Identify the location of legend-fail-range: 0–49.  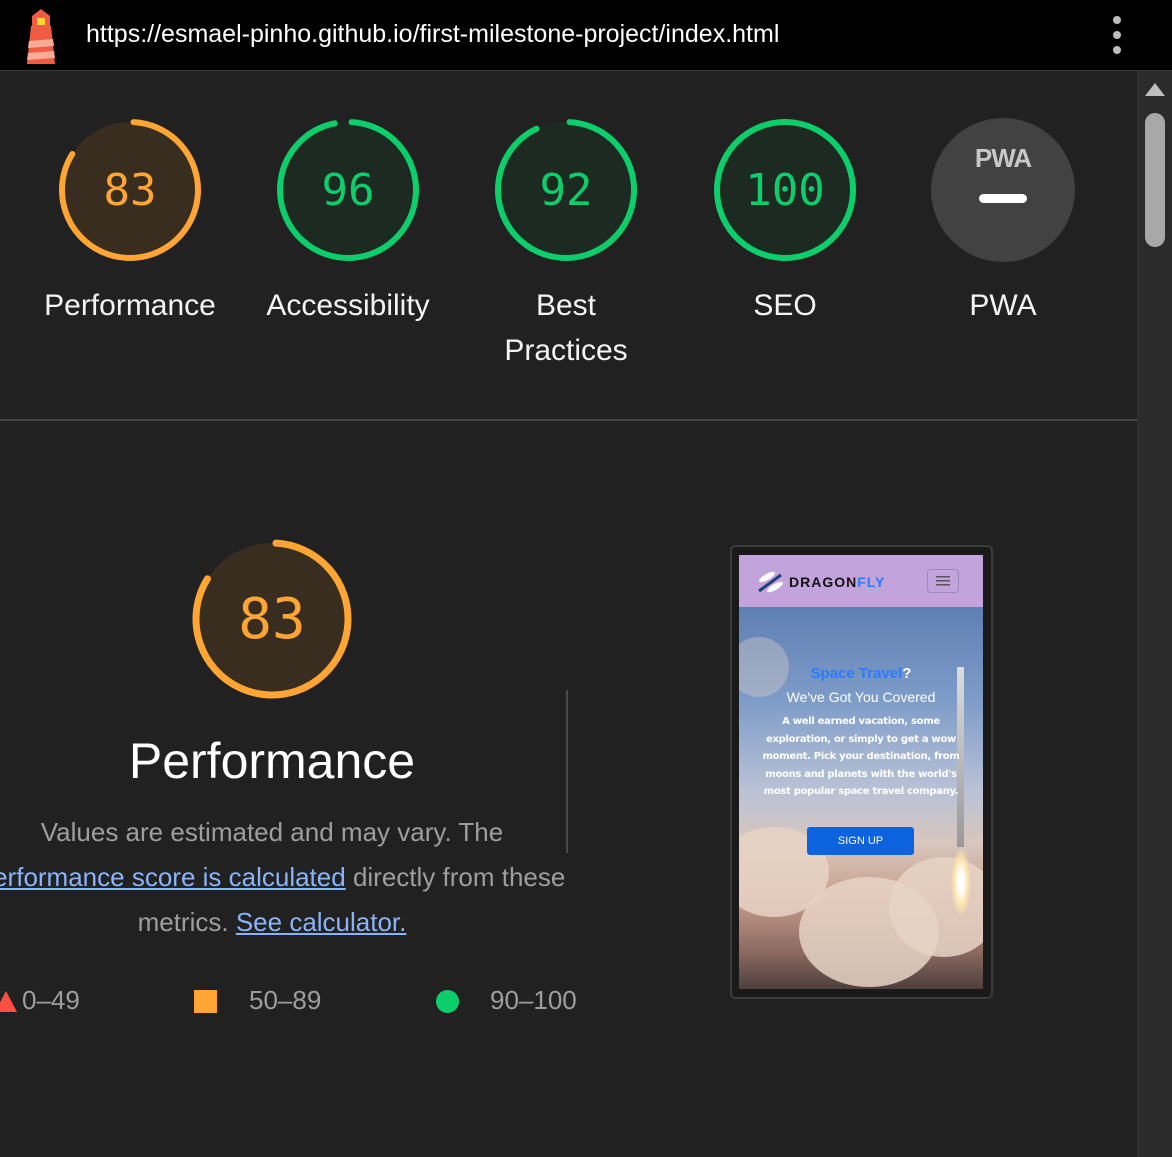
(51, 1000).